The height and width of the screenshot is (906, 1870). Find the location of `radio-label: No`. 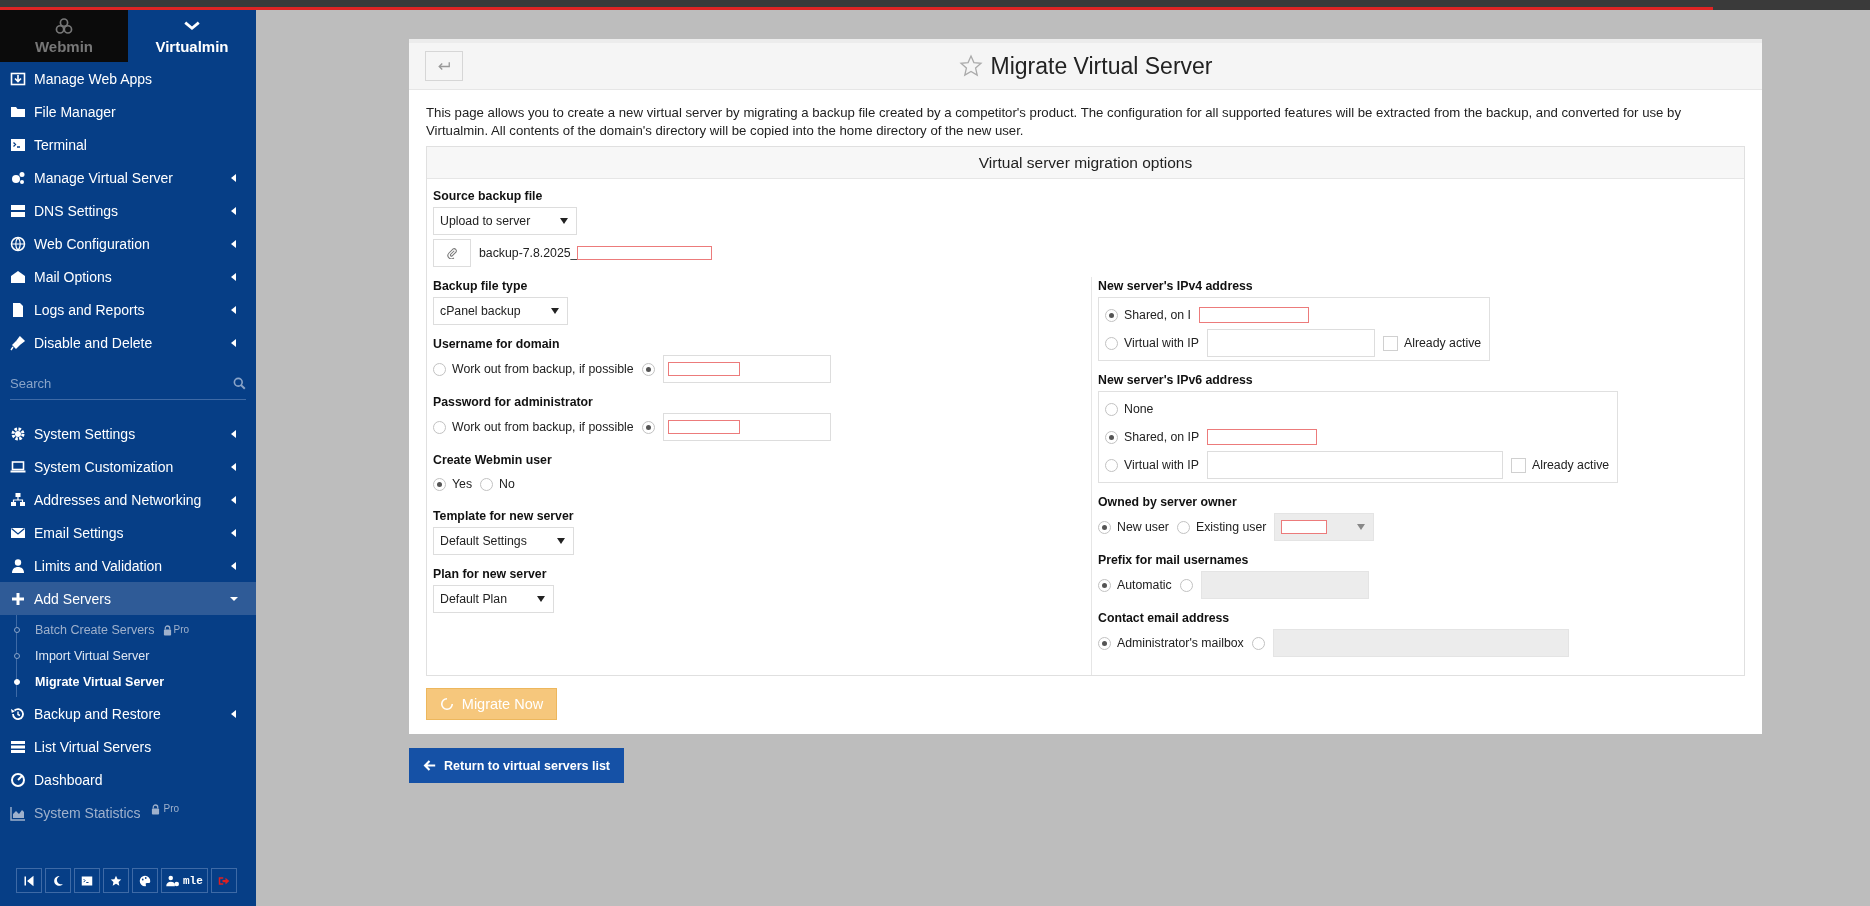

radio-label: No is located at coordinates (507, 484).